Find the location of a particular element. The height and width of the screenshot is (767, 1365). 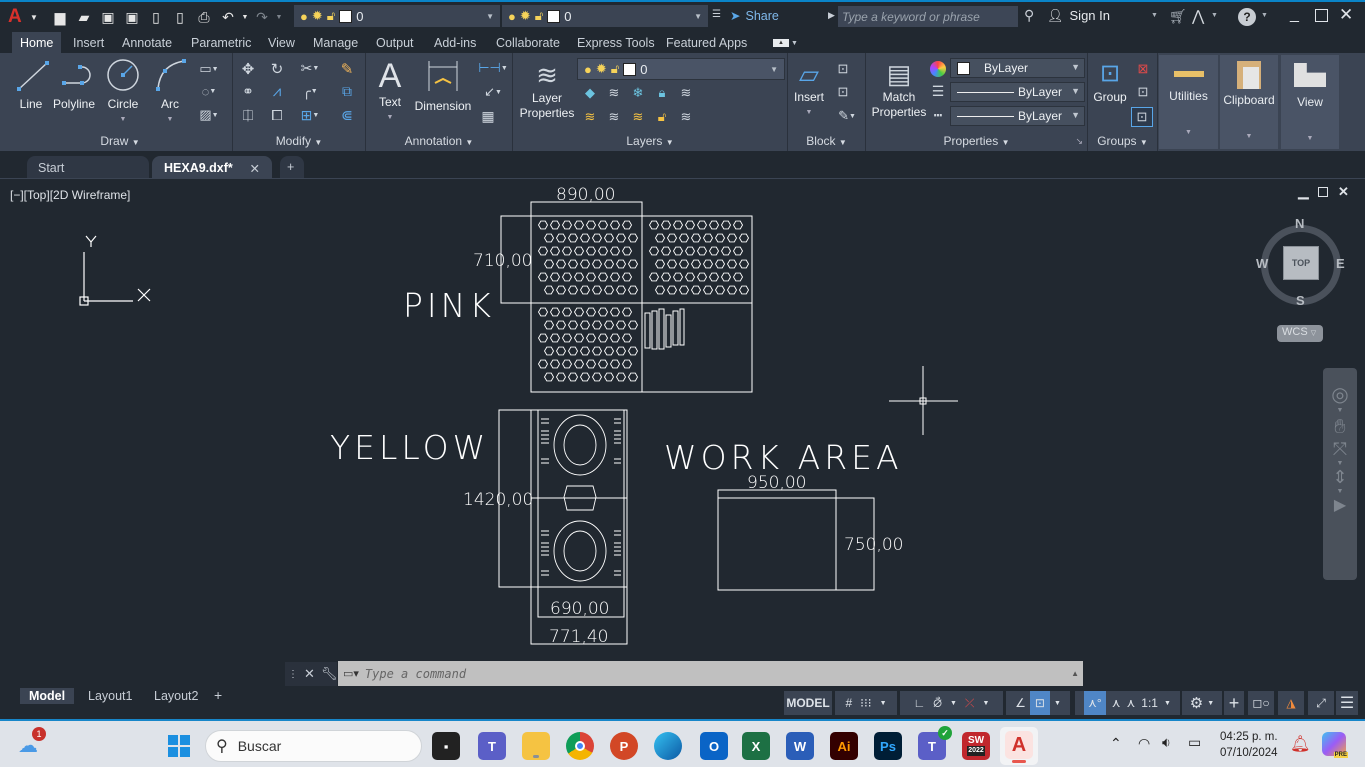

tab-collaborate: Collaborate is located at coordinates (528, 43).